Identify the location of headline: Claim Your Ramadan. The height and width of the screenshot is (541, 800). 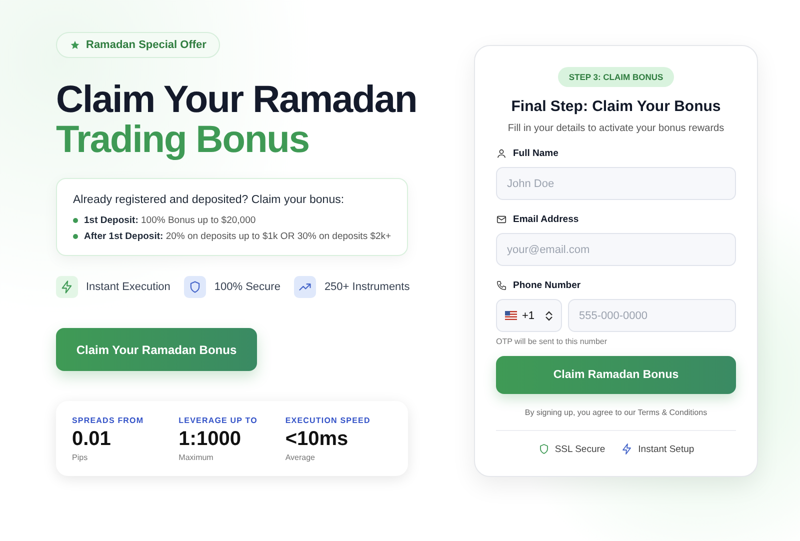
(236, 100).